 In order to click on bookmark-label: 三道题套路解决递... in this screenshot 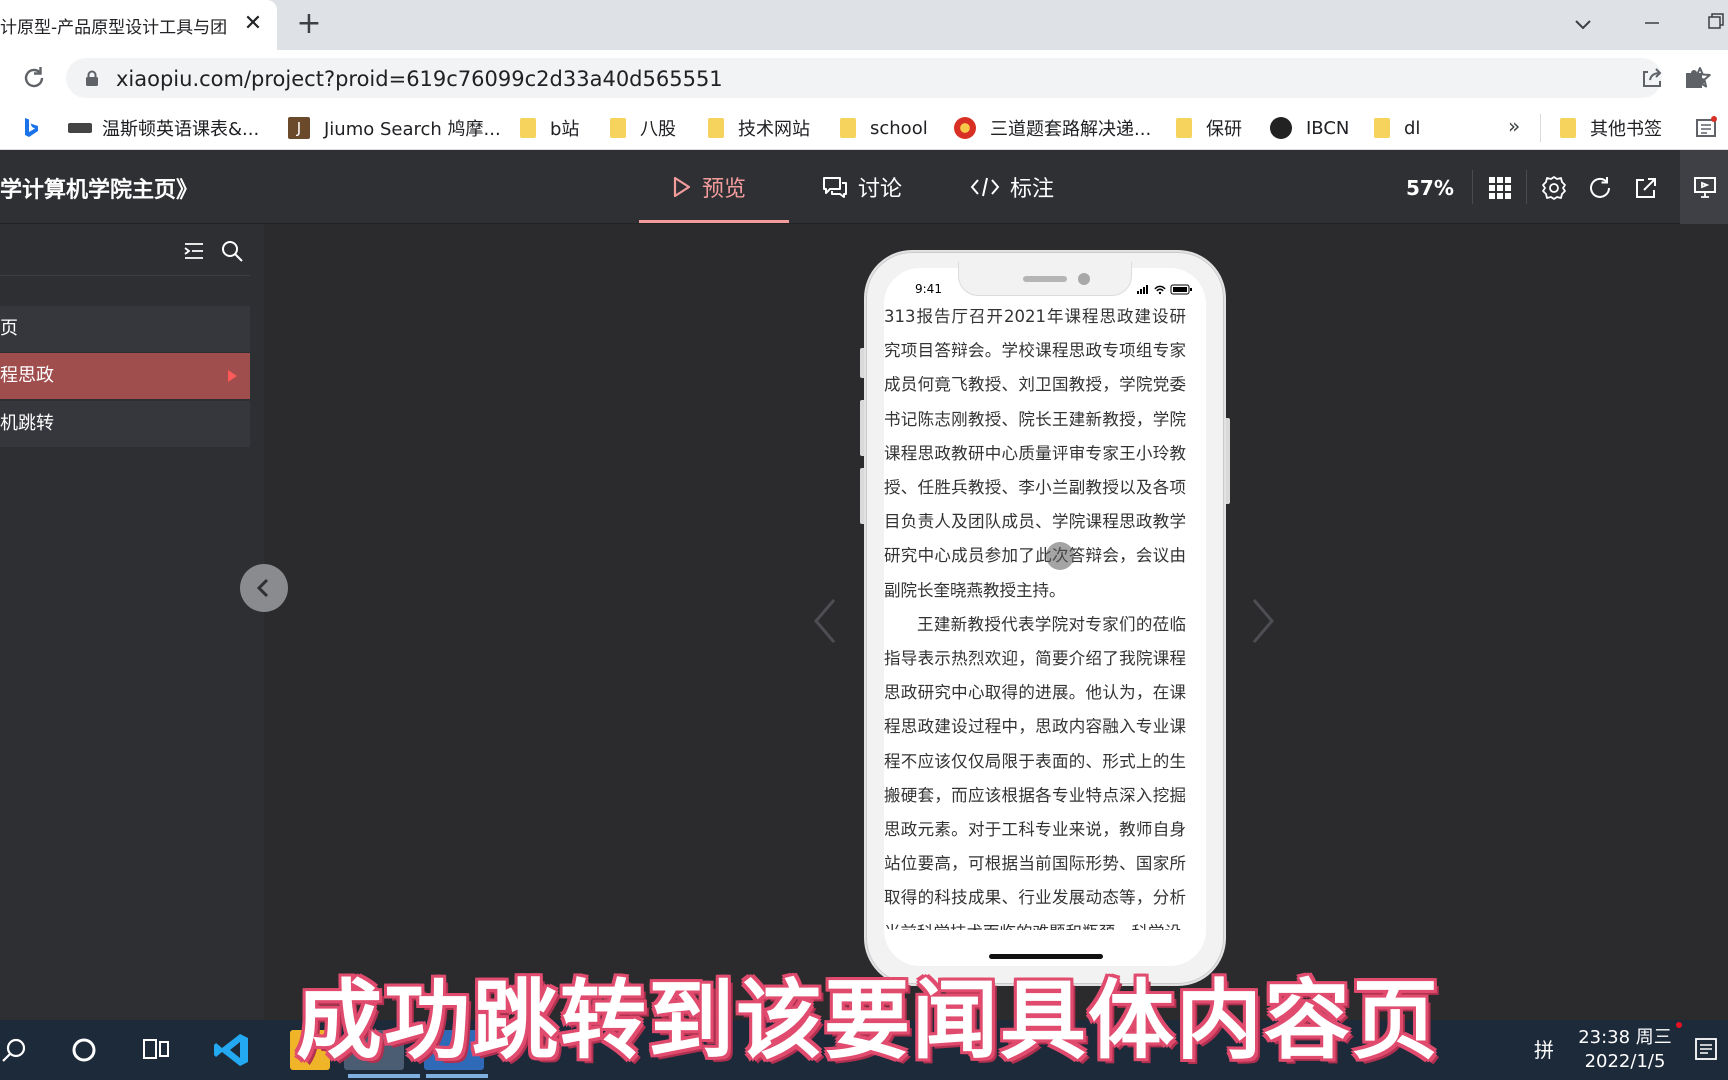, I will do `click(1071, 129)`.